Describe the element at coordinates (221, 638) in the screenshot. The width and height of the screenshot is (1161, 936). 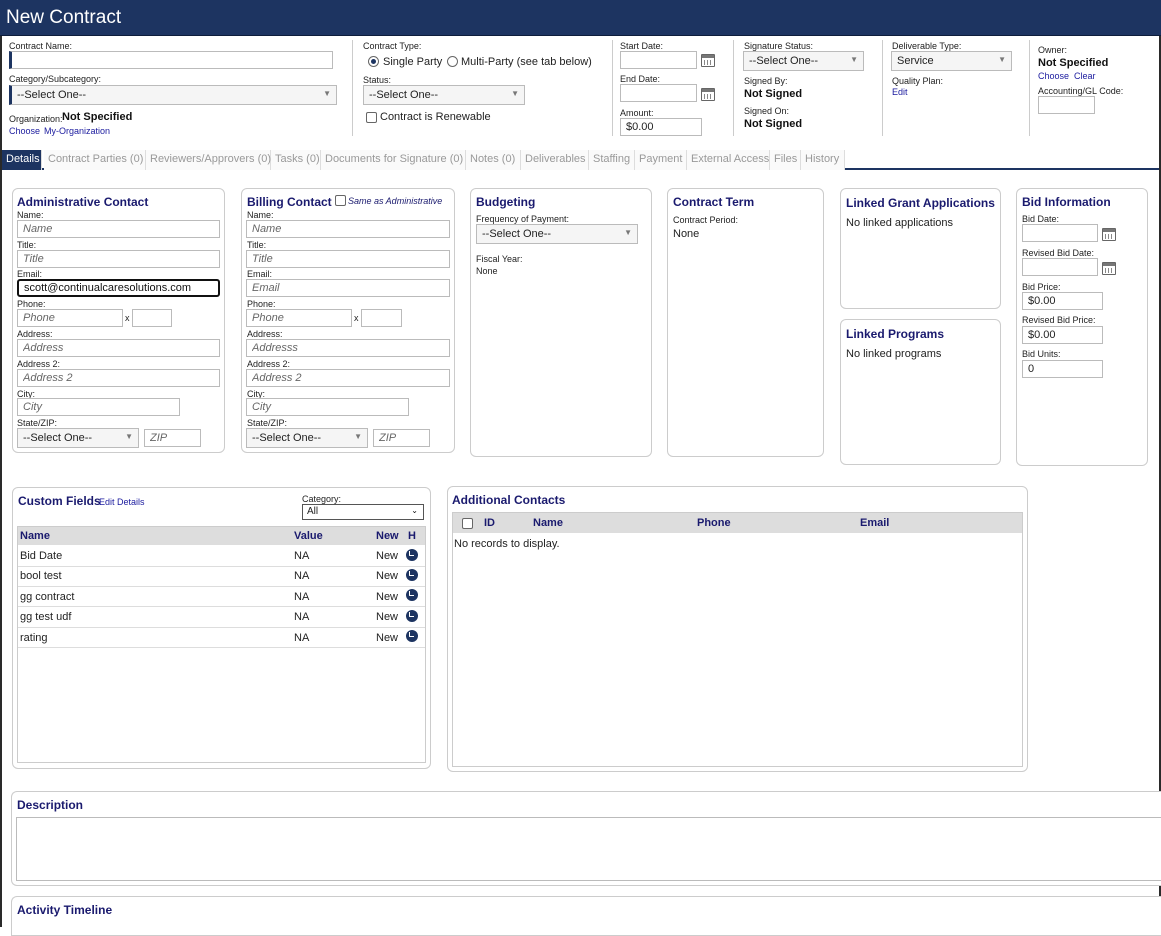
I see `table-row: rating NA New` at that location.